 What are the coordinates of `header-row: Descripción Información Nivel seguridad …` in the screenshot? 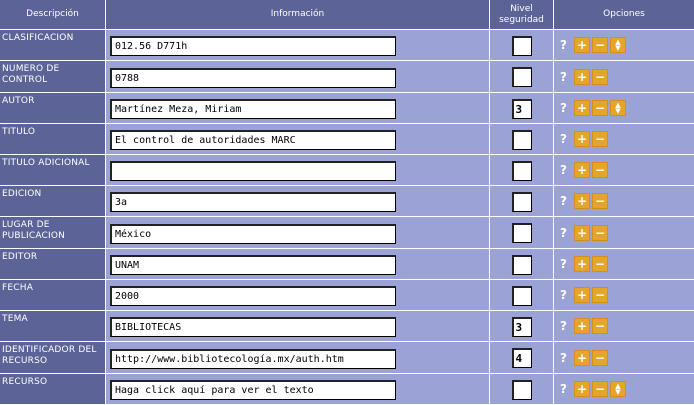 It's located at (347, 15).